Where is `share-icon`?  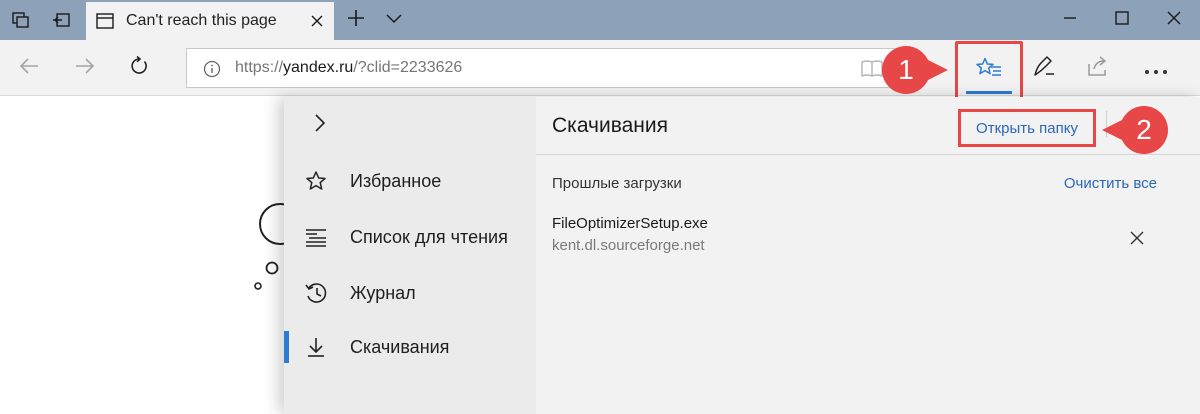 share-icon is located at coordinates (1098, 68).